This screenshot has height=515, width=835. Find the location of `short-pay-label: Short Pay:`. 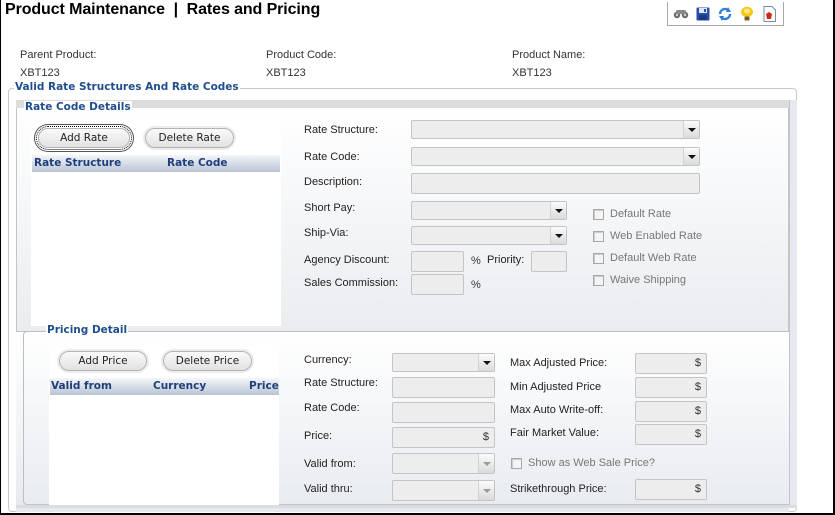

short-pay-label: Short Pay: is located at coordinates (330, 208).